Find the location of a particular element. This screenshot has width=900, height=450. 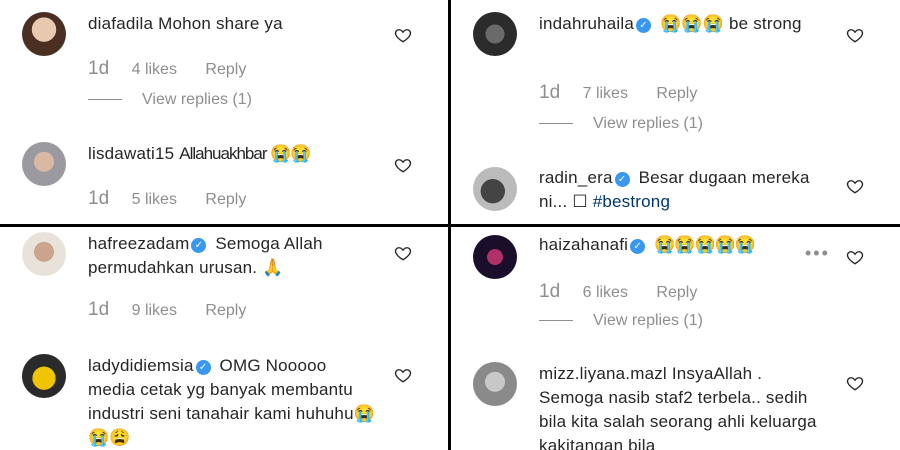

comment-text: Allahuakhbar 😭😭 is located at coordinates (245, 153).